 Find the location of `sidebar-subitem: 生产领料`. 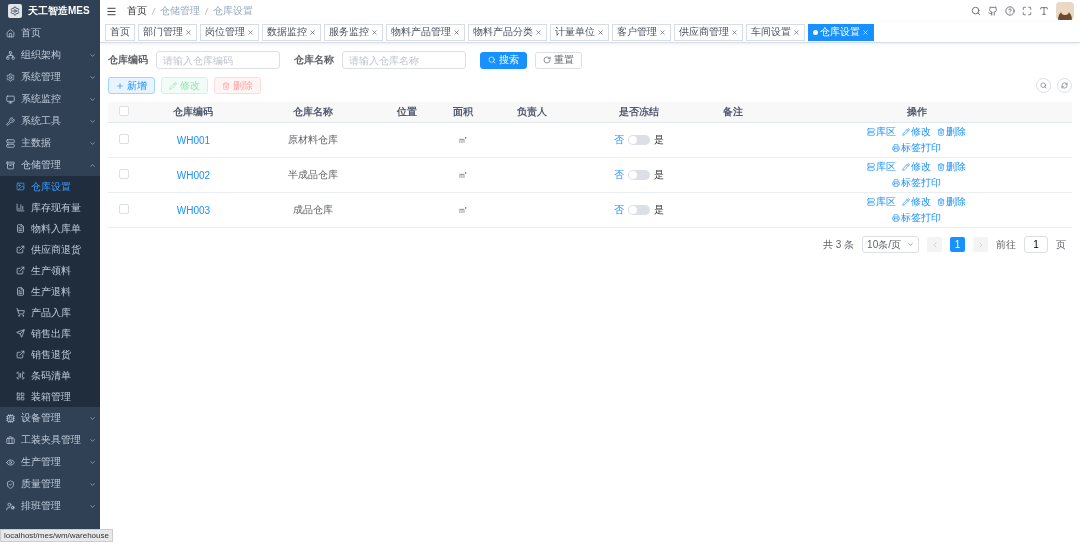

sidebar-subitem: 生产领料 is located at coordinates (50, 270).